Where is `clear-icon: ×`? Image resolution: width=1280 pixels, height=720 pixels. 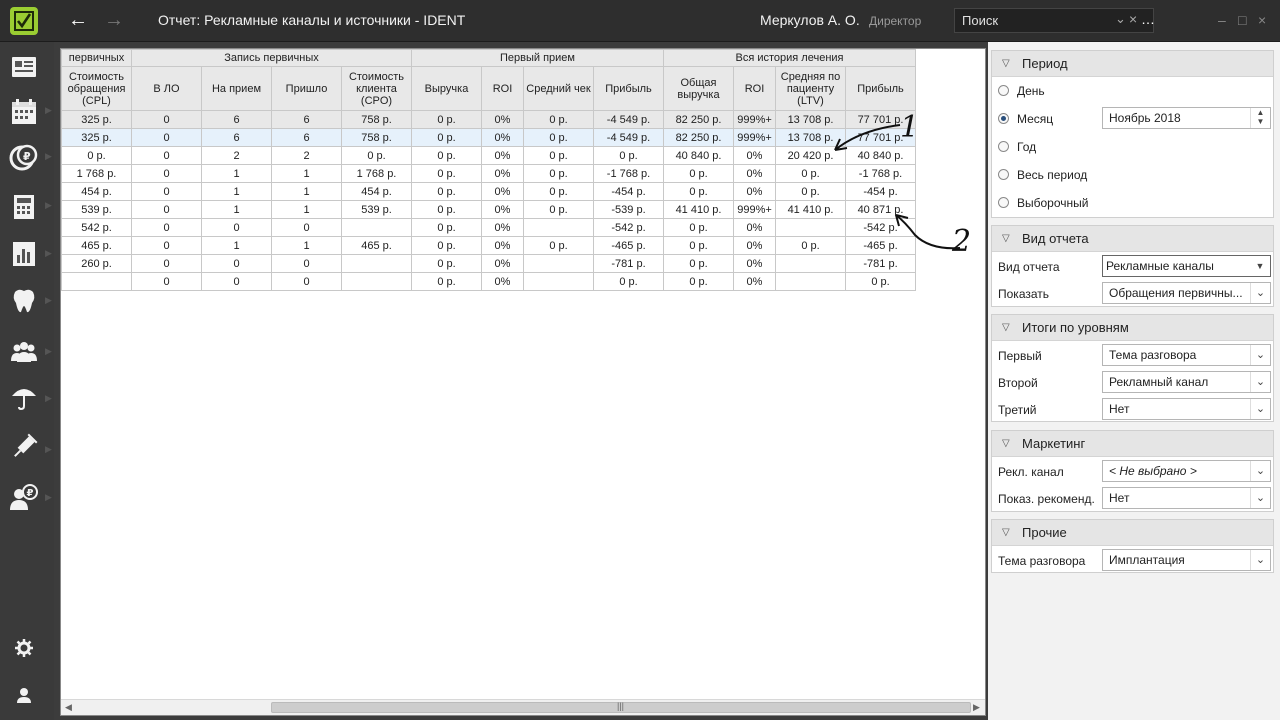
clear-icon: × is located at coordinates (1133, 19).